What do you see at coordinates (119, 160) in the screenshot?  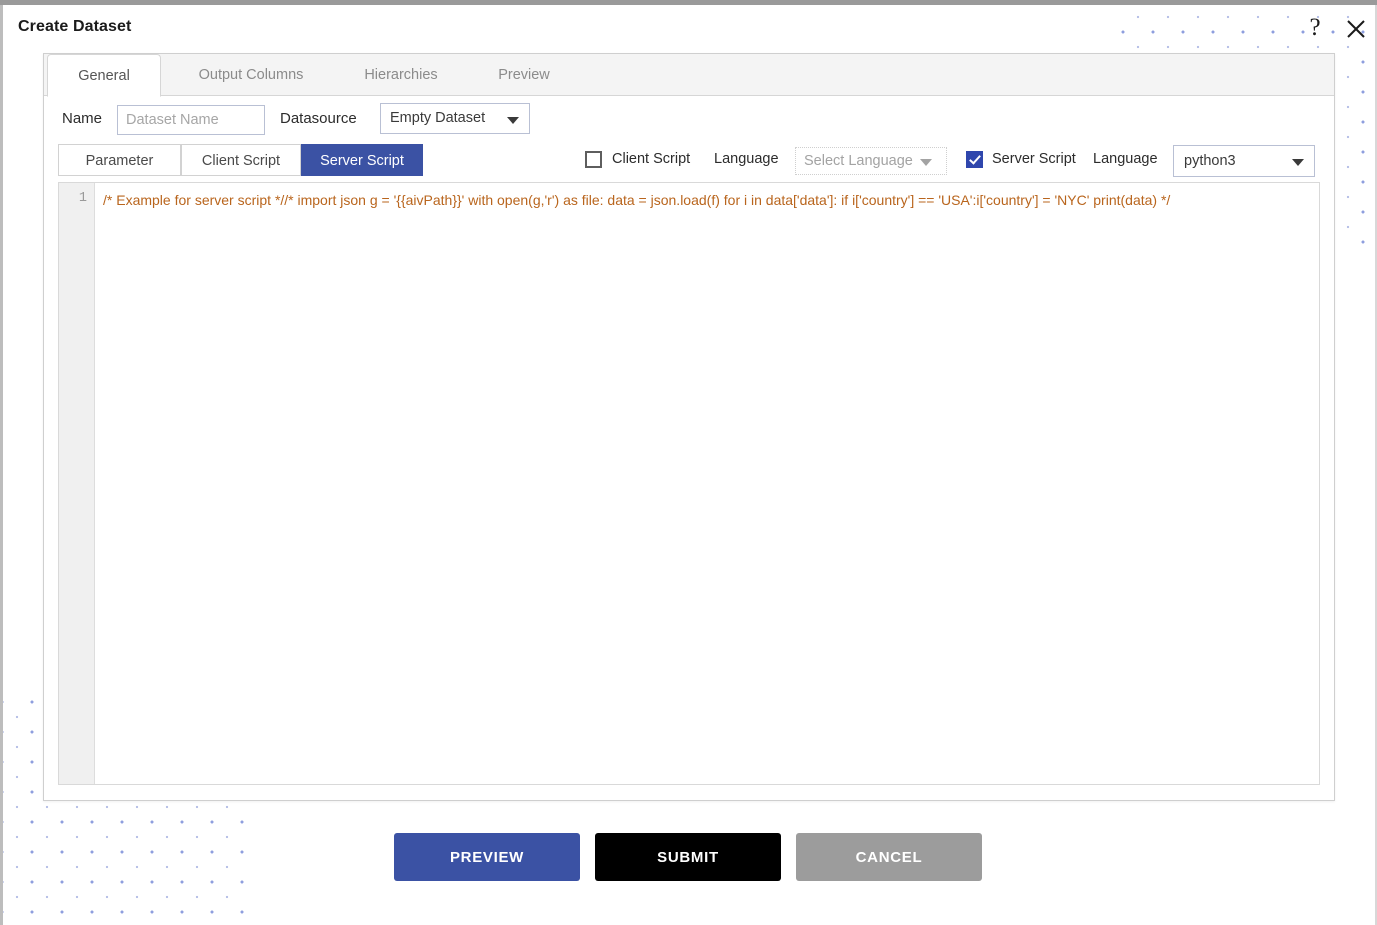 I see `subtab-parameter: Parameter` at bounding box center [119, 160].